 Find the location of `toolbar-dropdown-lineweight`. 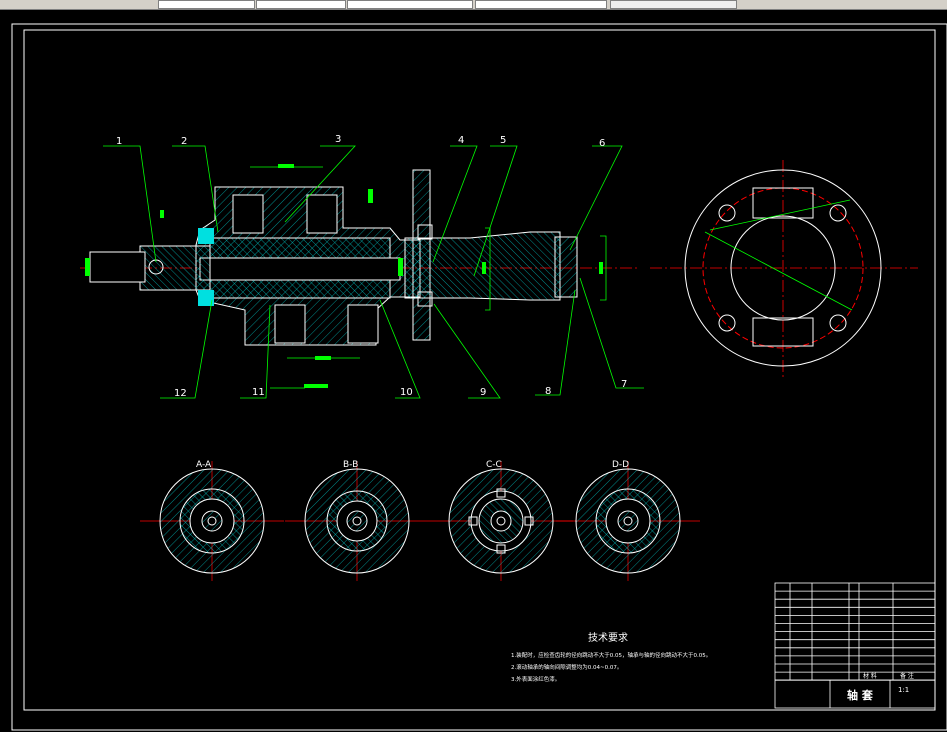

toolbar-dropdown-lineweight is located at coordinates (541, 4).